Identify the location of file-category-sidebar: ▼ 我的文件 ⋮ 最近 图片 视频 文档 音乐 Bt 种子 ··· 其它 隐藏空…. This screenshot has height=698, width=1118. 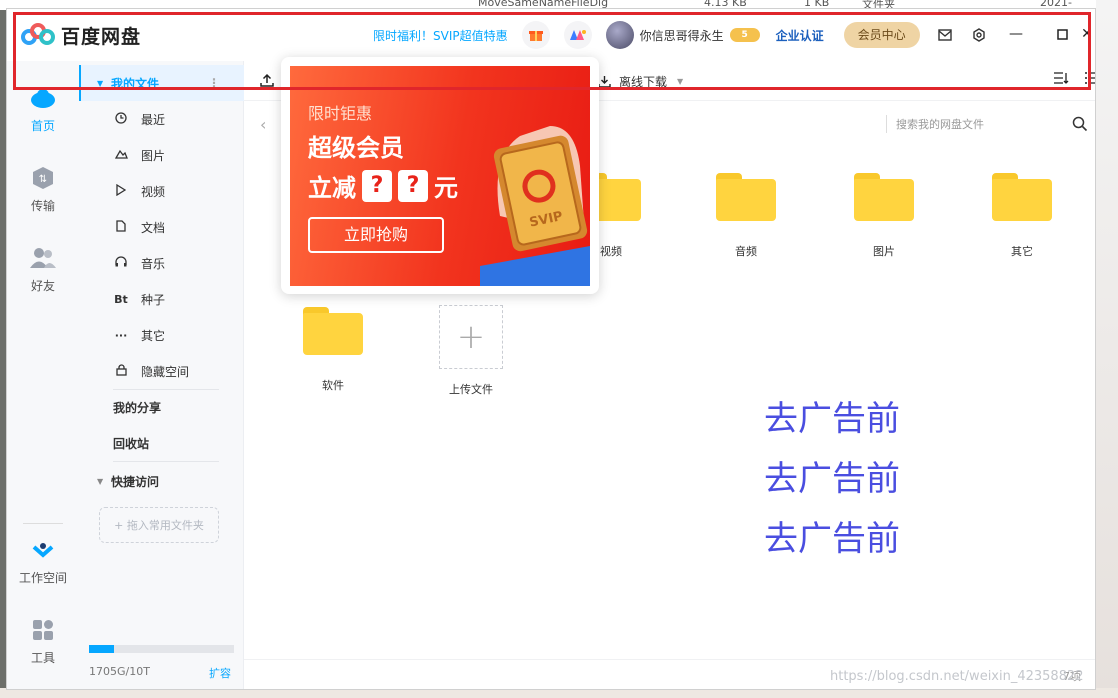
(161, 375).